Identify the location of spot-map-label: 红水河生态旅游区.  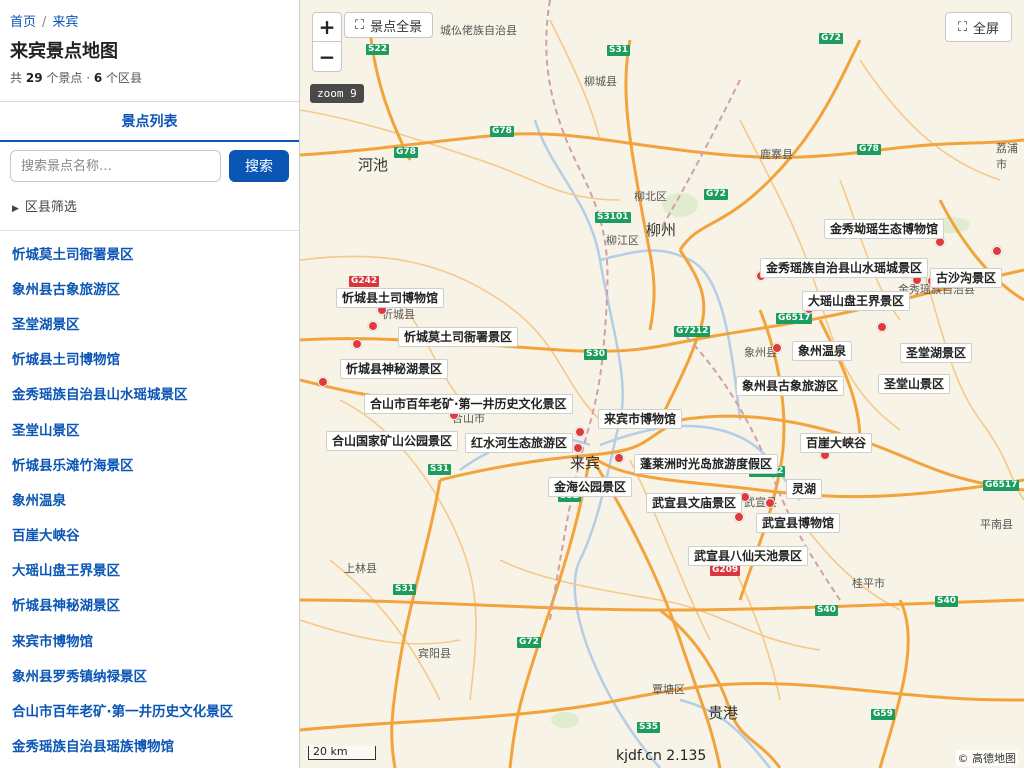
(519, 443).